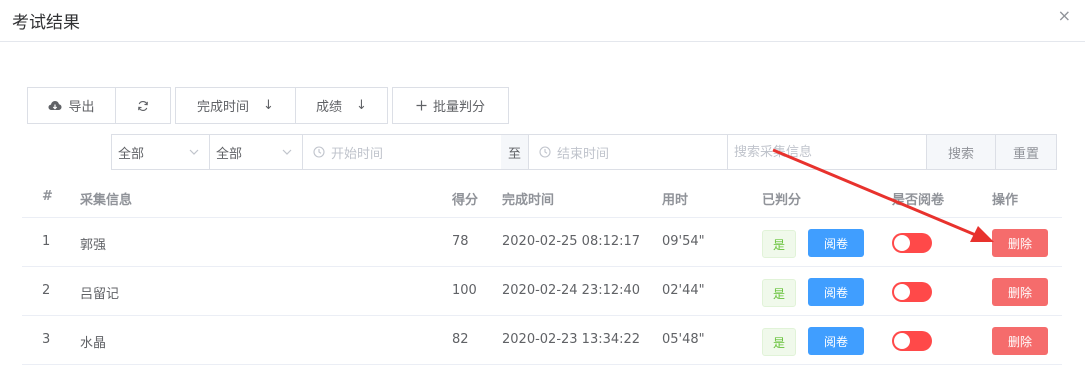 The image size is (1085, 366). What do you see at coordinates (571, 290) in the screenshot?
I see `row-finish-time: 2020-02-24 23:12:40` at bounding box center [571, 290].